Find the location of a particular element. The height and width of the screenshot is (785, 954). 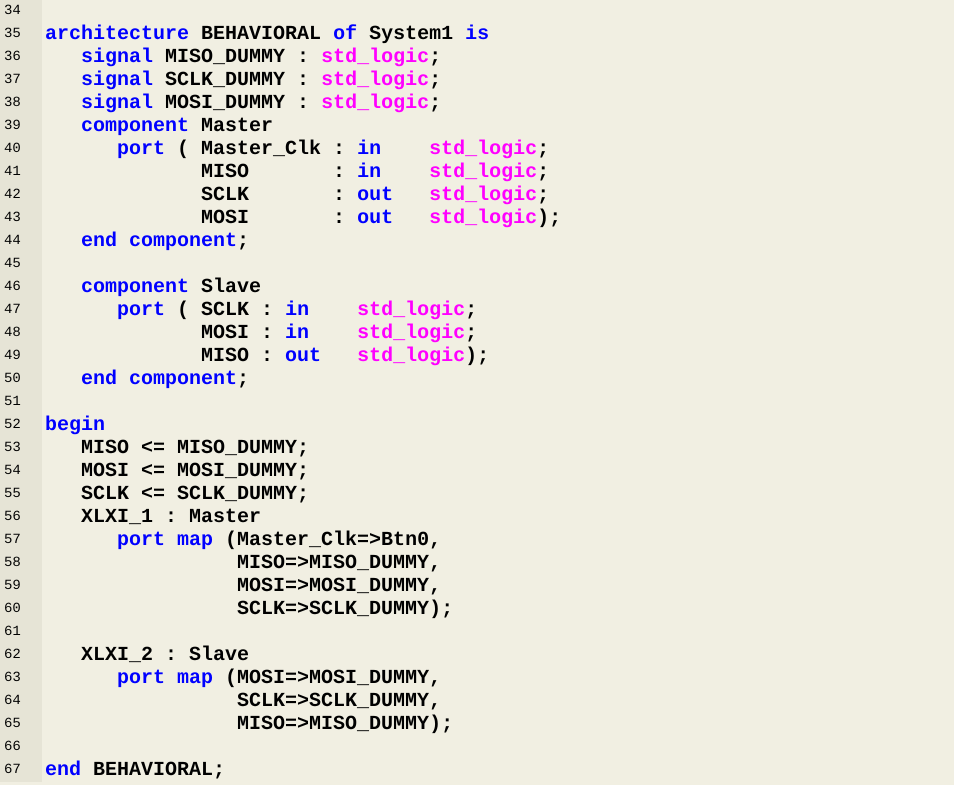

code-line: MISO=>MISO_DUMMY); is located at coordinates (345, 724).